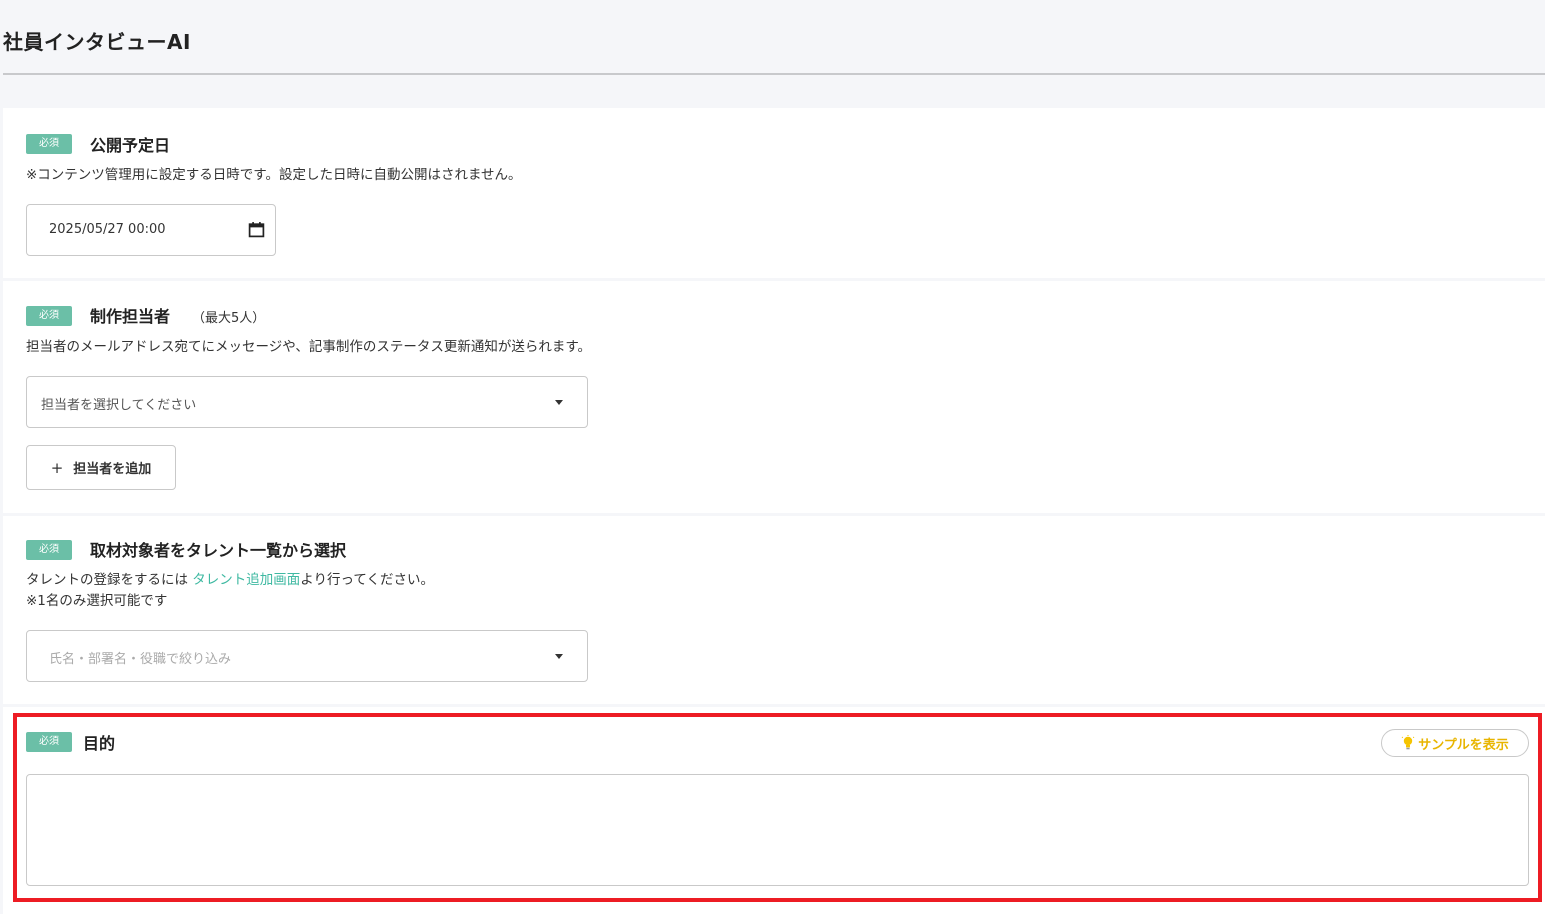 The width and height of the screenshot is (1545, 914). I want to click on show-sample-button: サンプルを表示, so click(1455, 743).